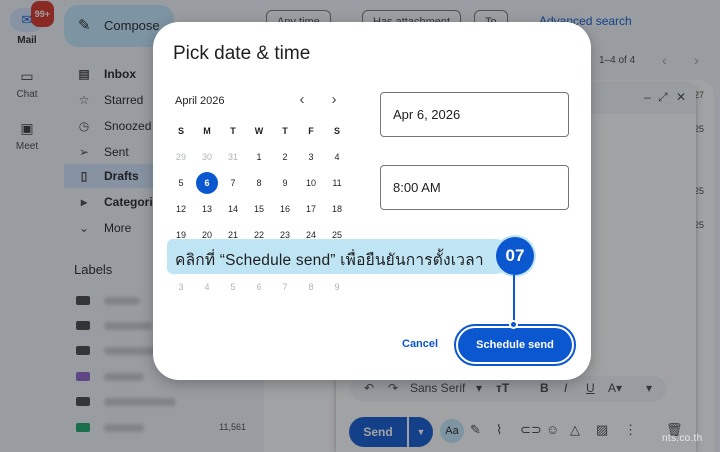 The image size is (720, 452). Describe the element at coordinates (474, 114) in the screenshot. I see `date-field: Apr 6, 2026` at that location.